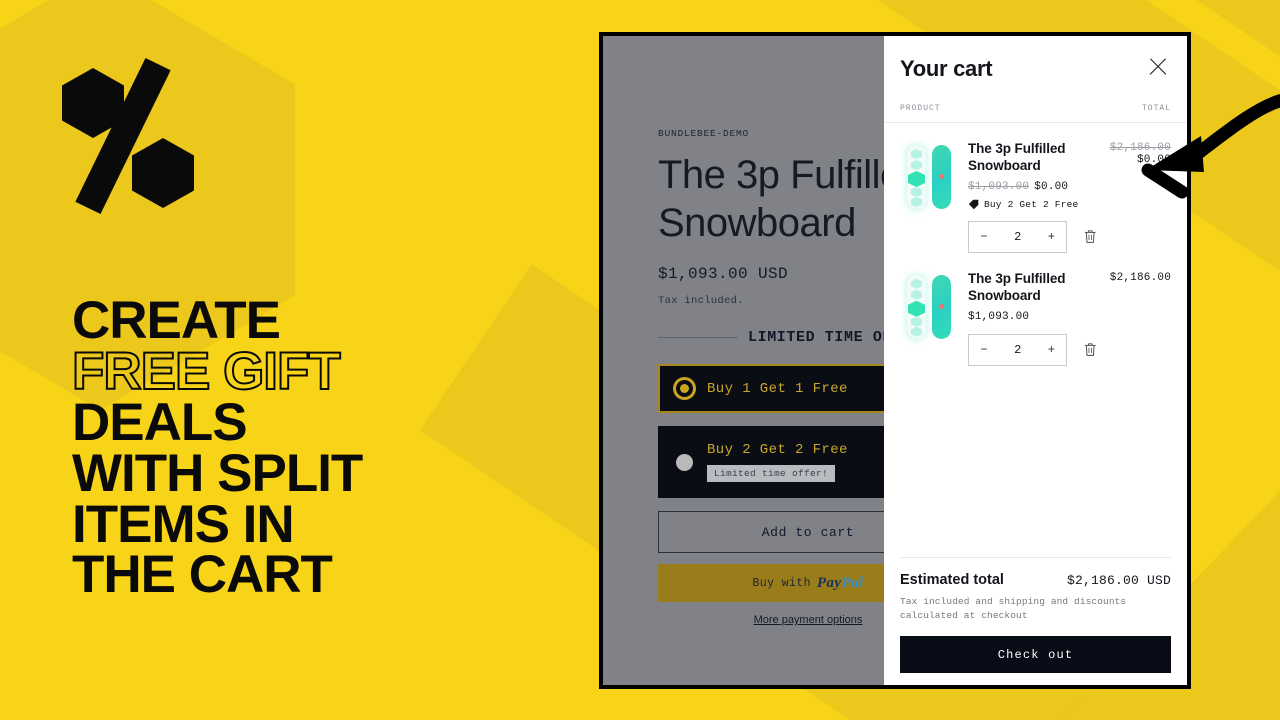 This screenshot has height=720, width=1280. I want to click on cart-item-discount-label: Buy 2 Get 2 Free, so click(1031, 204).